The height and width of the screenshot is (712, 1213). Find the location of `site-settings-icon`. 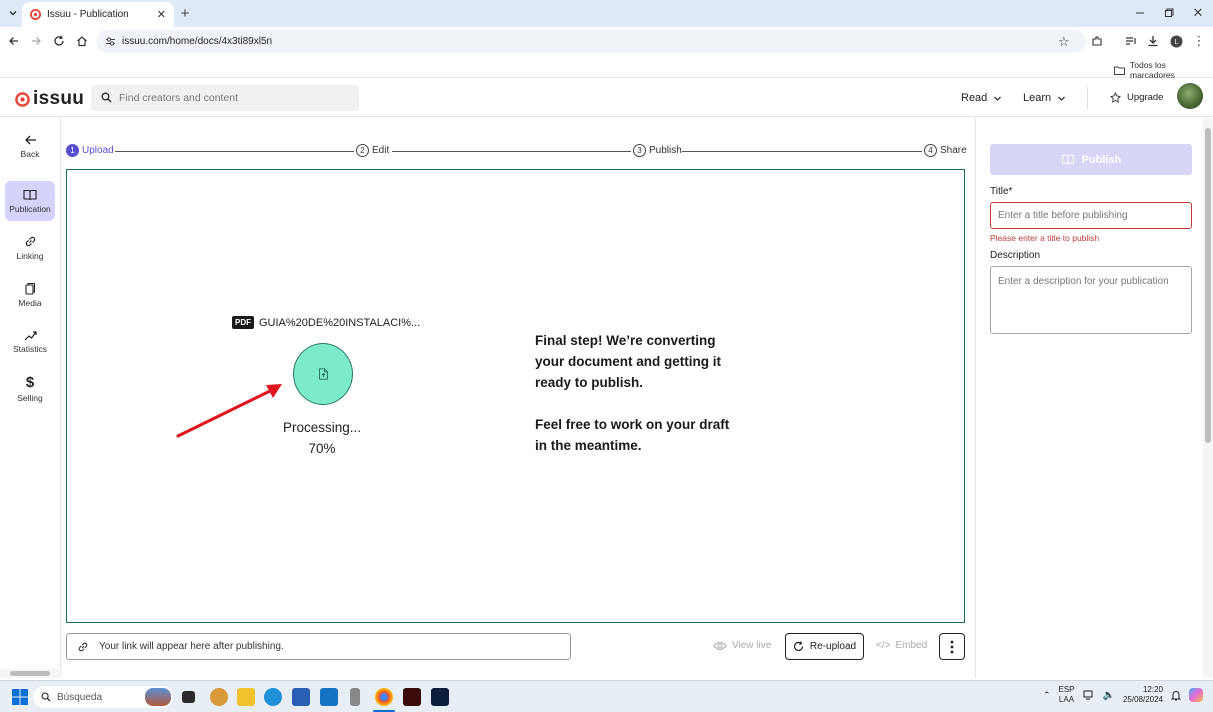

site-settings-icon is located at coordinates (110, 41).